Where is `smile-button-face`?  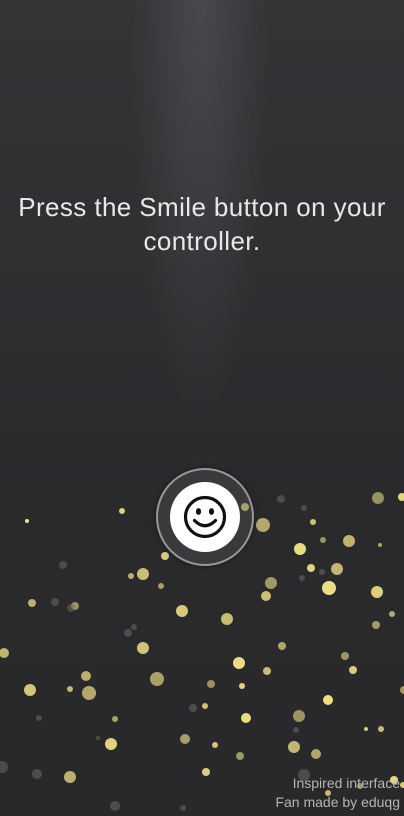
smile-button-face is located at coordinates (205, 517).